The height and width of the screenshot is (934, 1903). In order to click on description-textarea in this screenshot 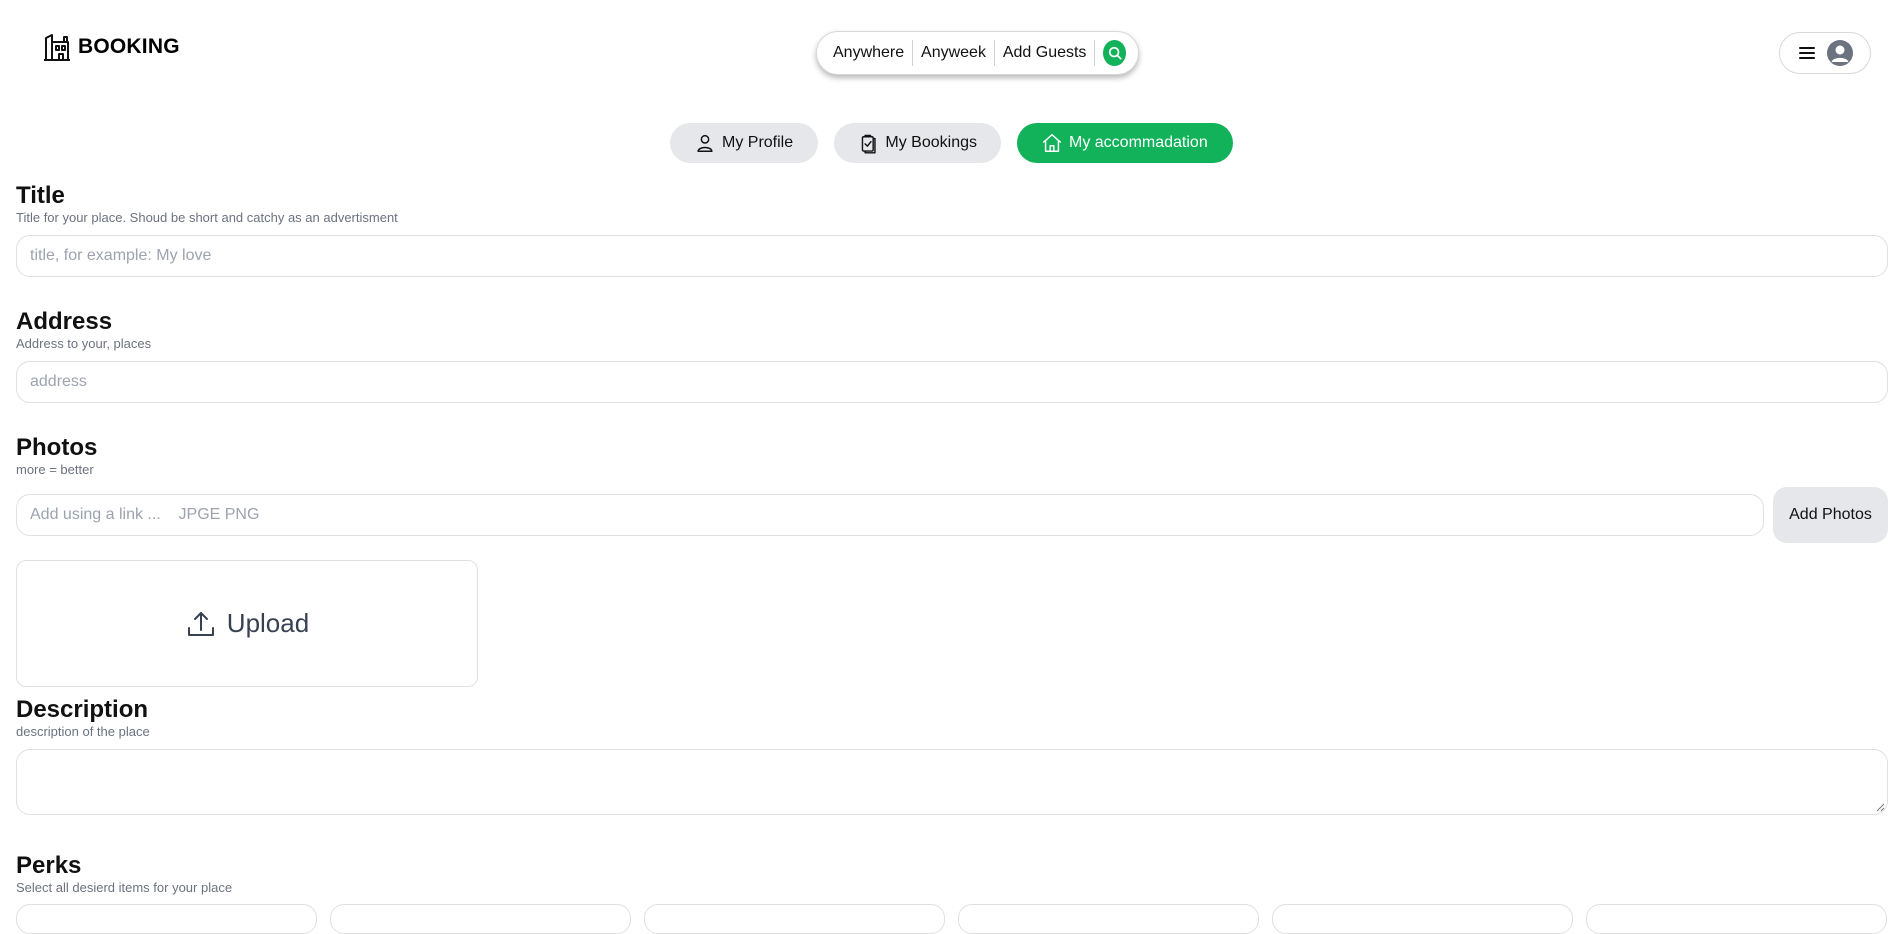, I will do `click(952, 782)`.